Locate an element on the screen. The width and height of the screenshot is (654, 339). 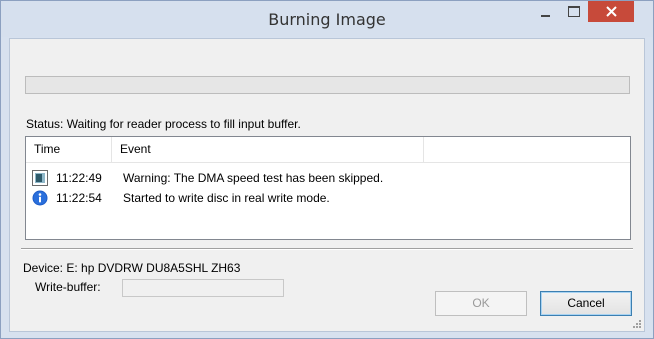
column-header-time: Time is located at coordinates (69, 149).